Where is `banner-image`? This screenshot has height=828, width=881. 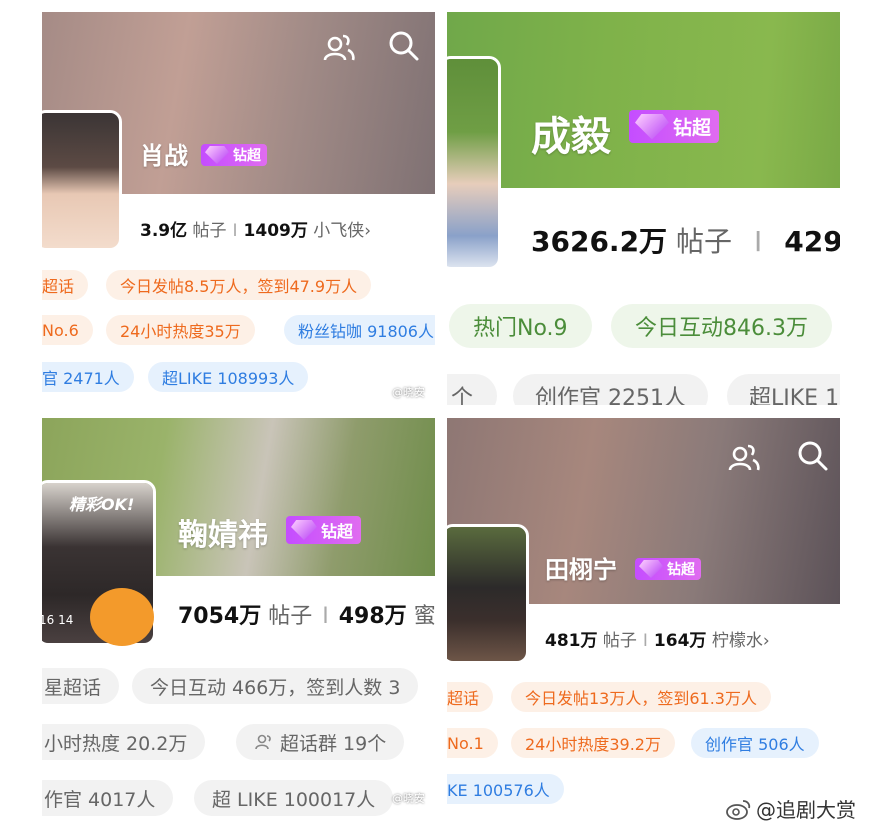
banner-image is located at coordinates (643, 100).